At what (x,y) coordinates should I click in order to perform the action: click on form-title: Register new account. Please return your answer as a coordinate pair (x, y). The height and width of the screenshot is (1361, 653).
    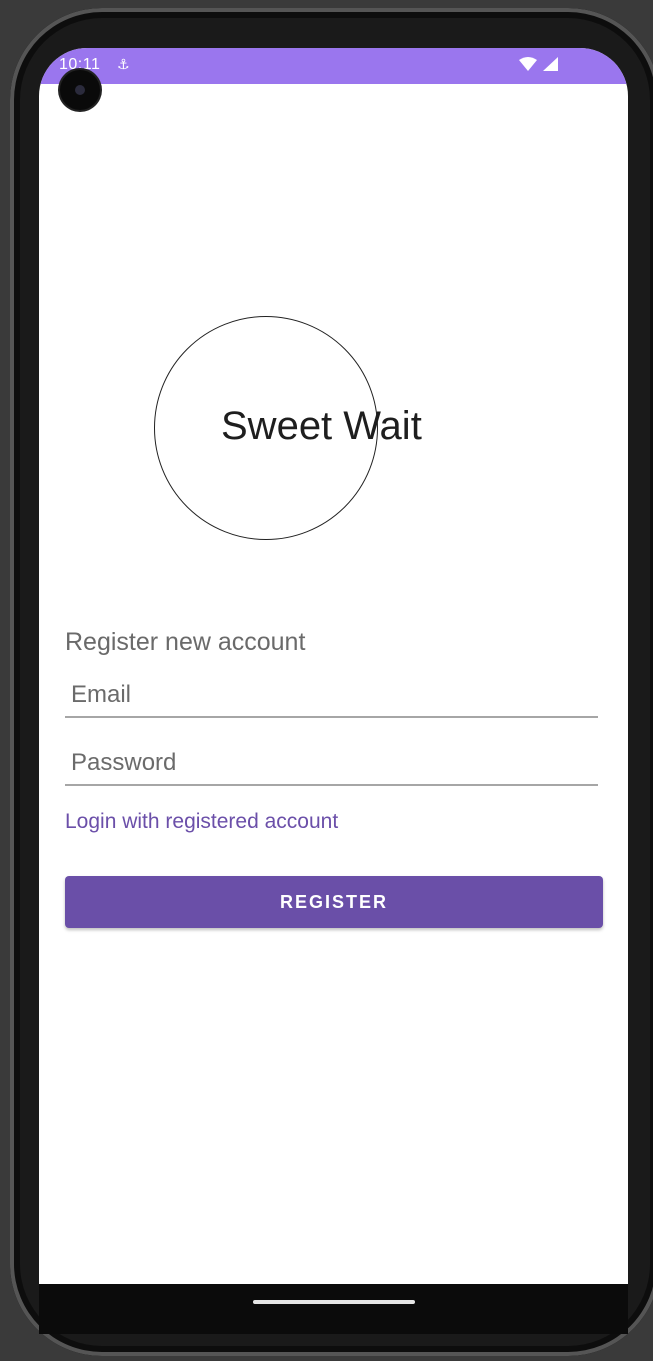
    Looking at the image, I should click on (185, 642).